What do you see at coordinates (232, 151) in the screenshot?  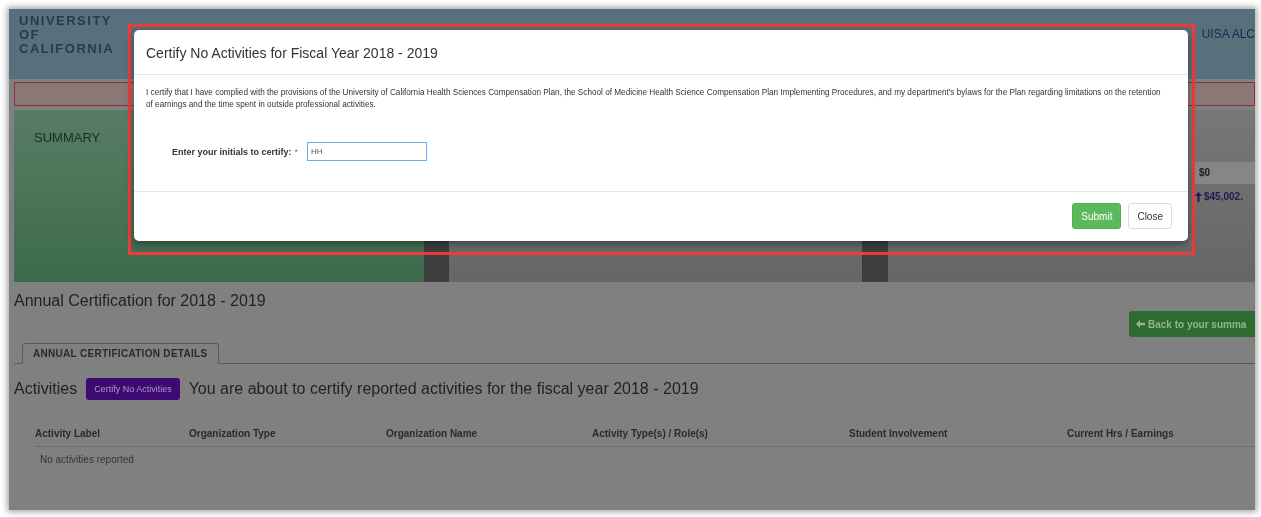 I see `field-label: Enter your initials to certify:` at bounding box center [232, 151].